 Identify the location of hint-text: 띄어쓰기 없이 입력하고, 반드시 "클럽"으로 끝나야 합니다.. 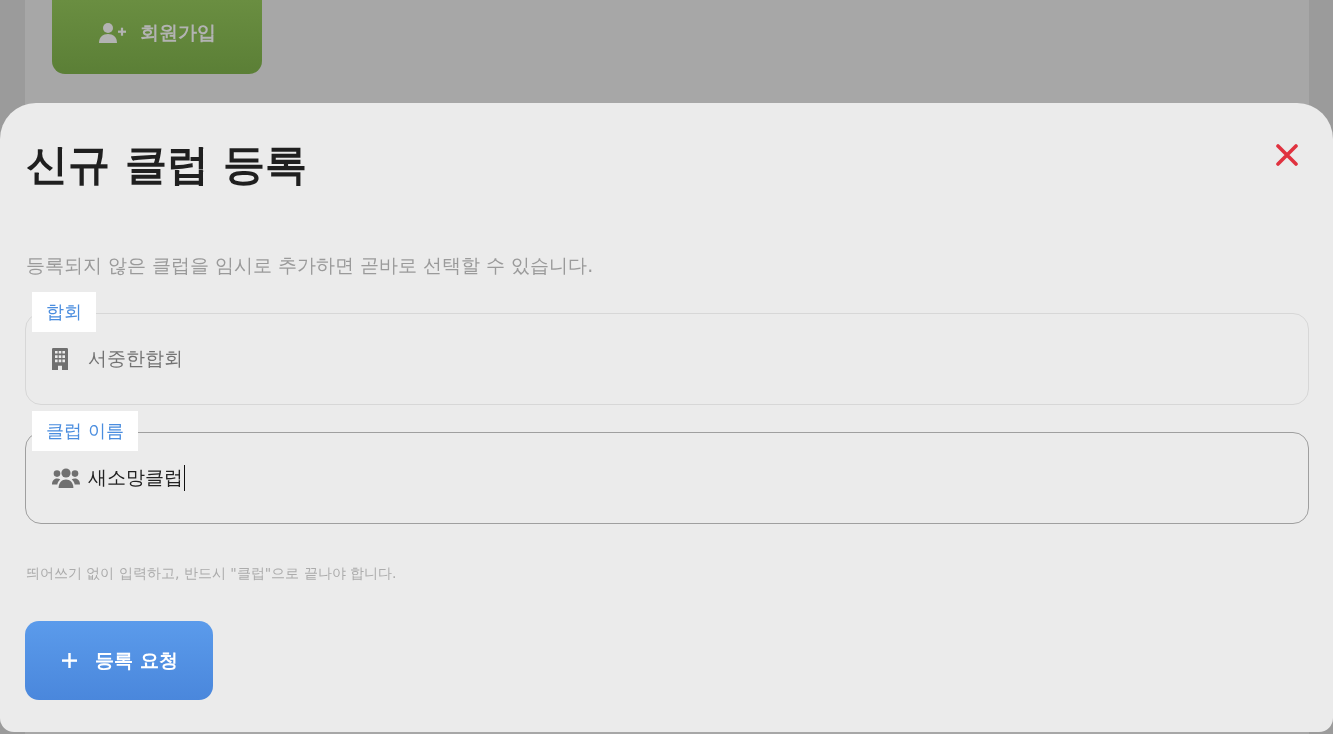
(212, 573).